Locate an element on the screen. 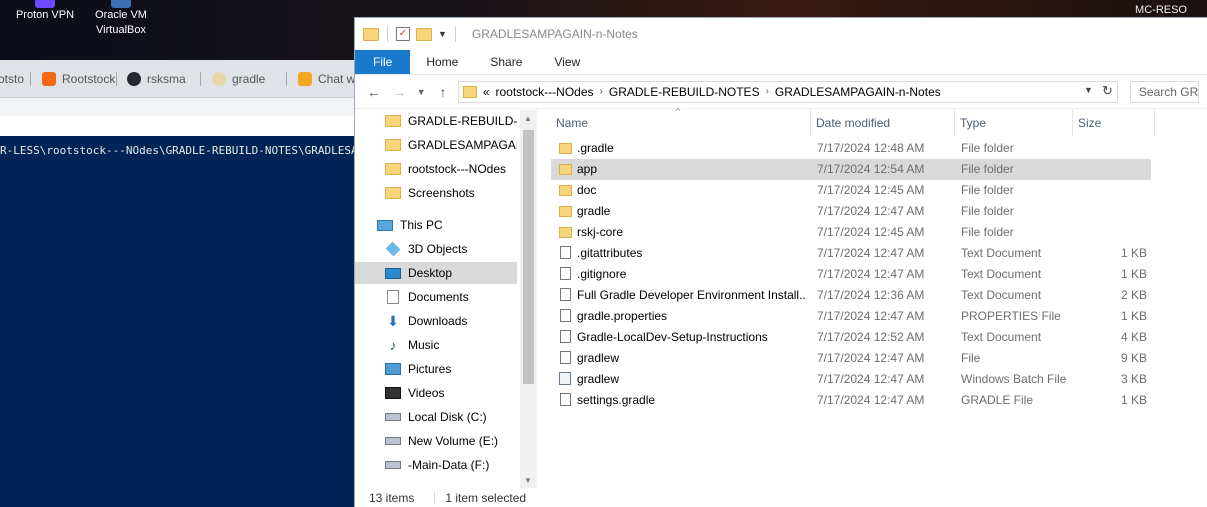 The width and height of the screenshot is (1207, 507). file-row: .gradle 7/17/2024 12:48 AM File folder is located at coordinates (851, 148).